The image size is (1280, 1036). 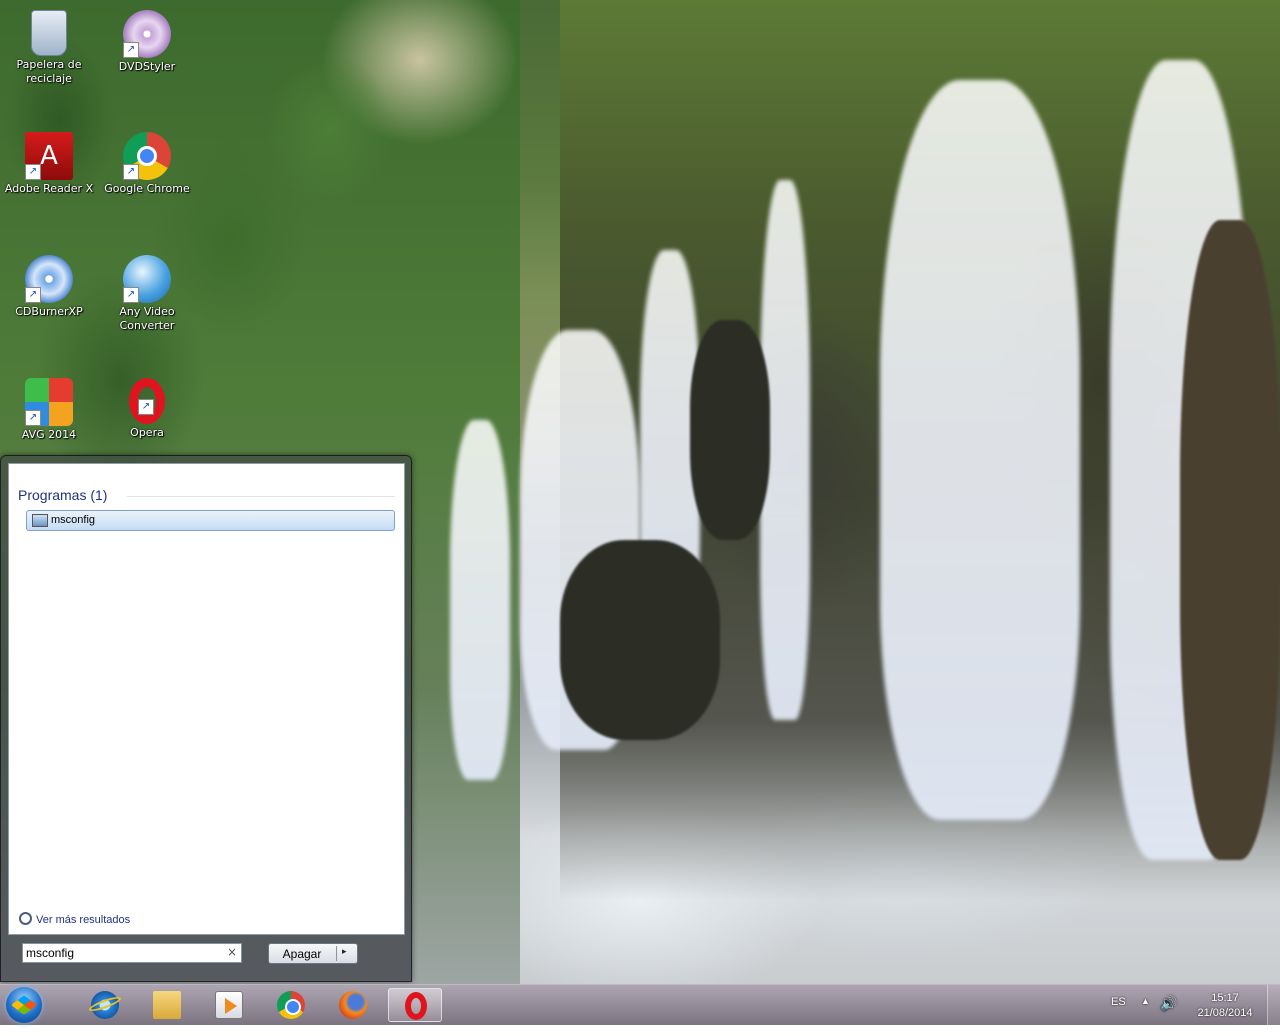 I want to click on taskbar-firefox, so click(x=353, y=1005).